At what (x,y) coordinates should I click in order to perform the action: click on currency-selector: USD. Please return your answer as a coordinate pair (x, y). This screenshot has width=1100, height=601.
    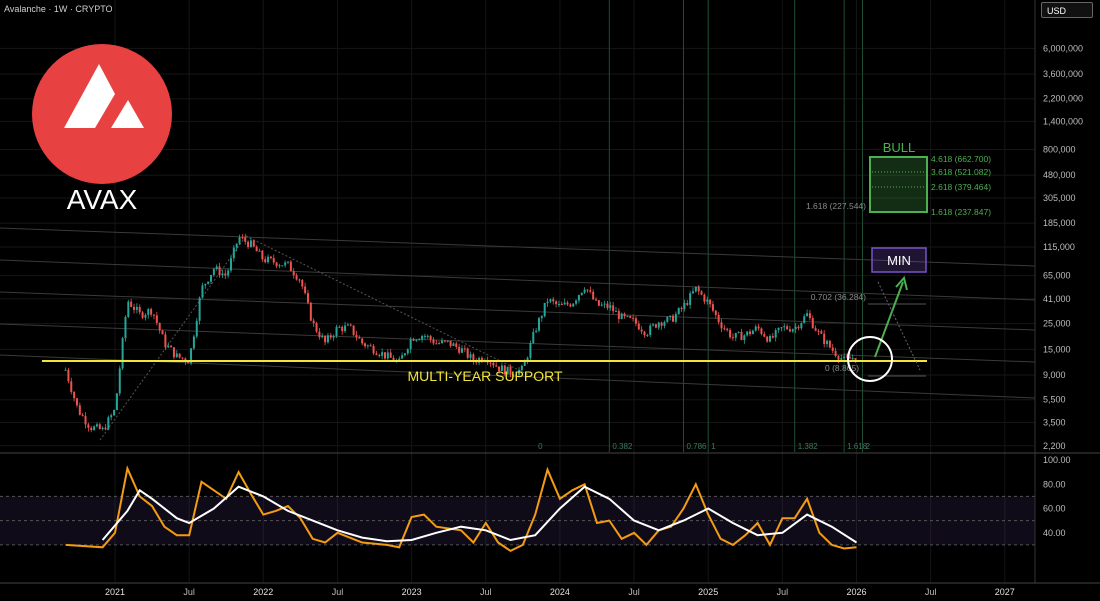
    Looking at the image, I should click on (1067, 10).